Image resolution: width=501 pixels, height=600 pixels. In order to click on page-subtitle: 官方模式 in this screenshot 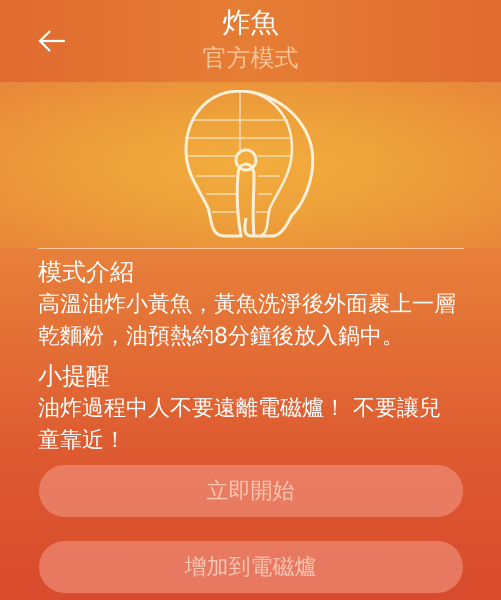, I will do `click(250, 58)`.